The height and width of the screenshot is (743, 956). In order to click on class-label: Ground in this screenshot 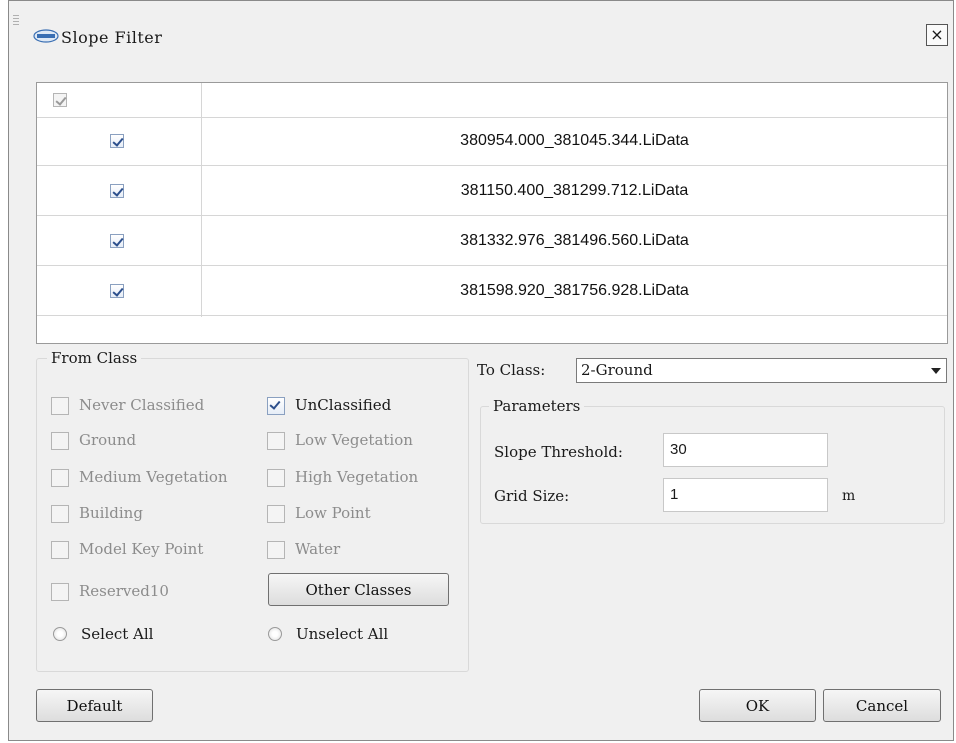, I will do `click(108, 440)`.